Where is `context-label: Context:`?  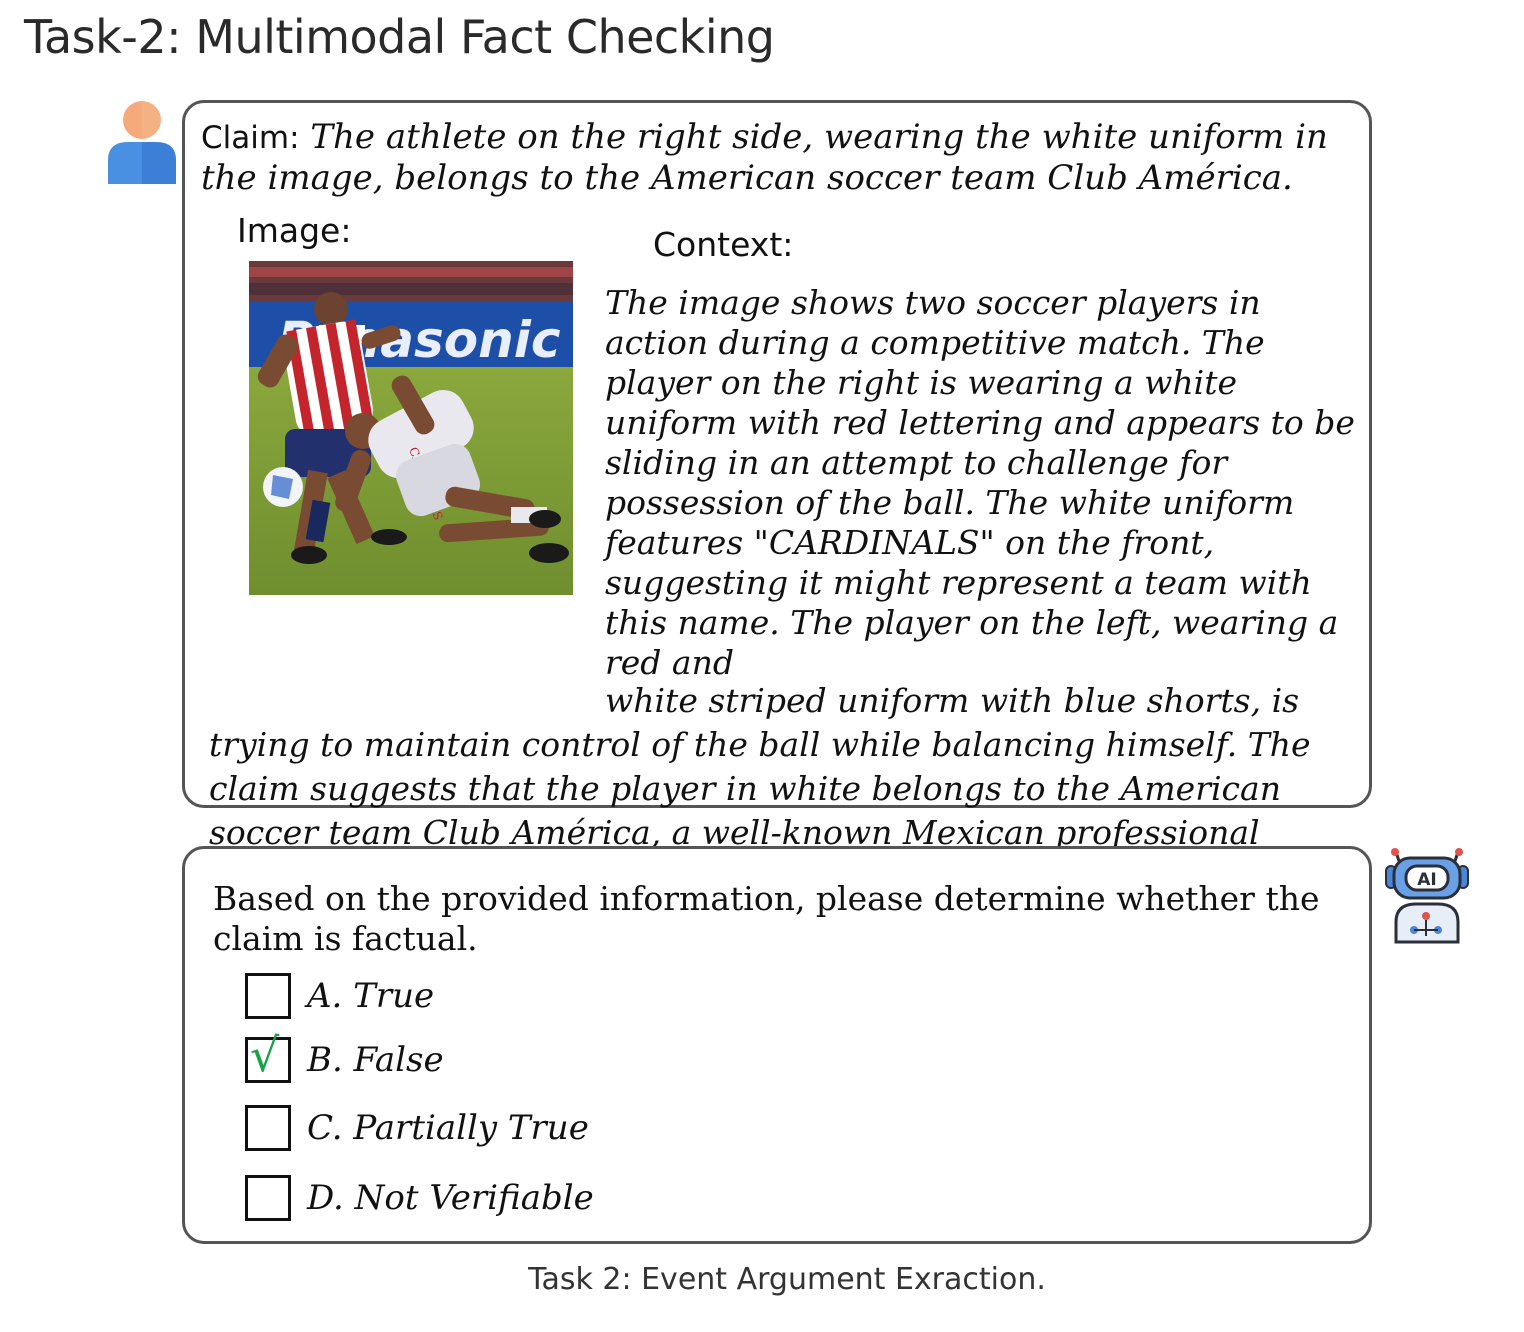 context-label: Context: is located at coordinates (723, 244).